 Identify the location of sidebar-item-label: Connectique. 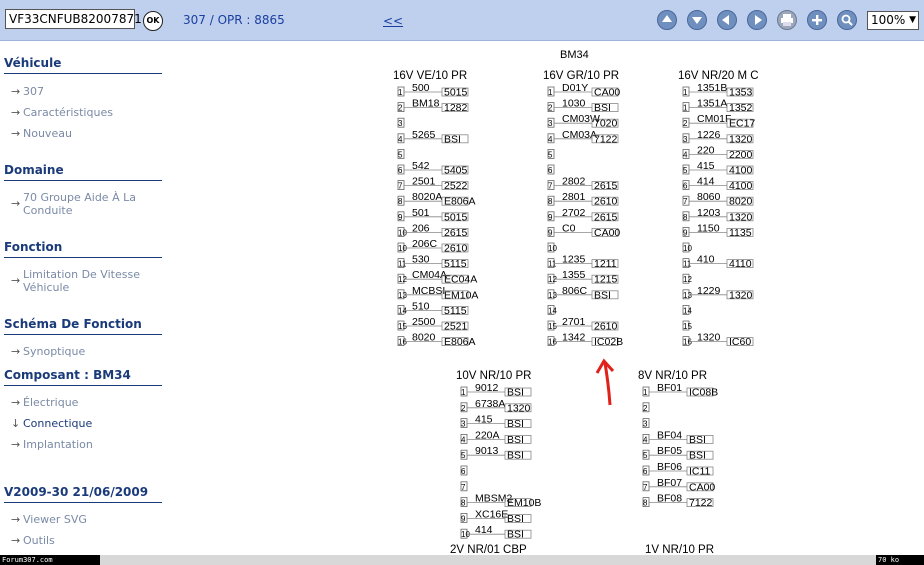
(58, 423).